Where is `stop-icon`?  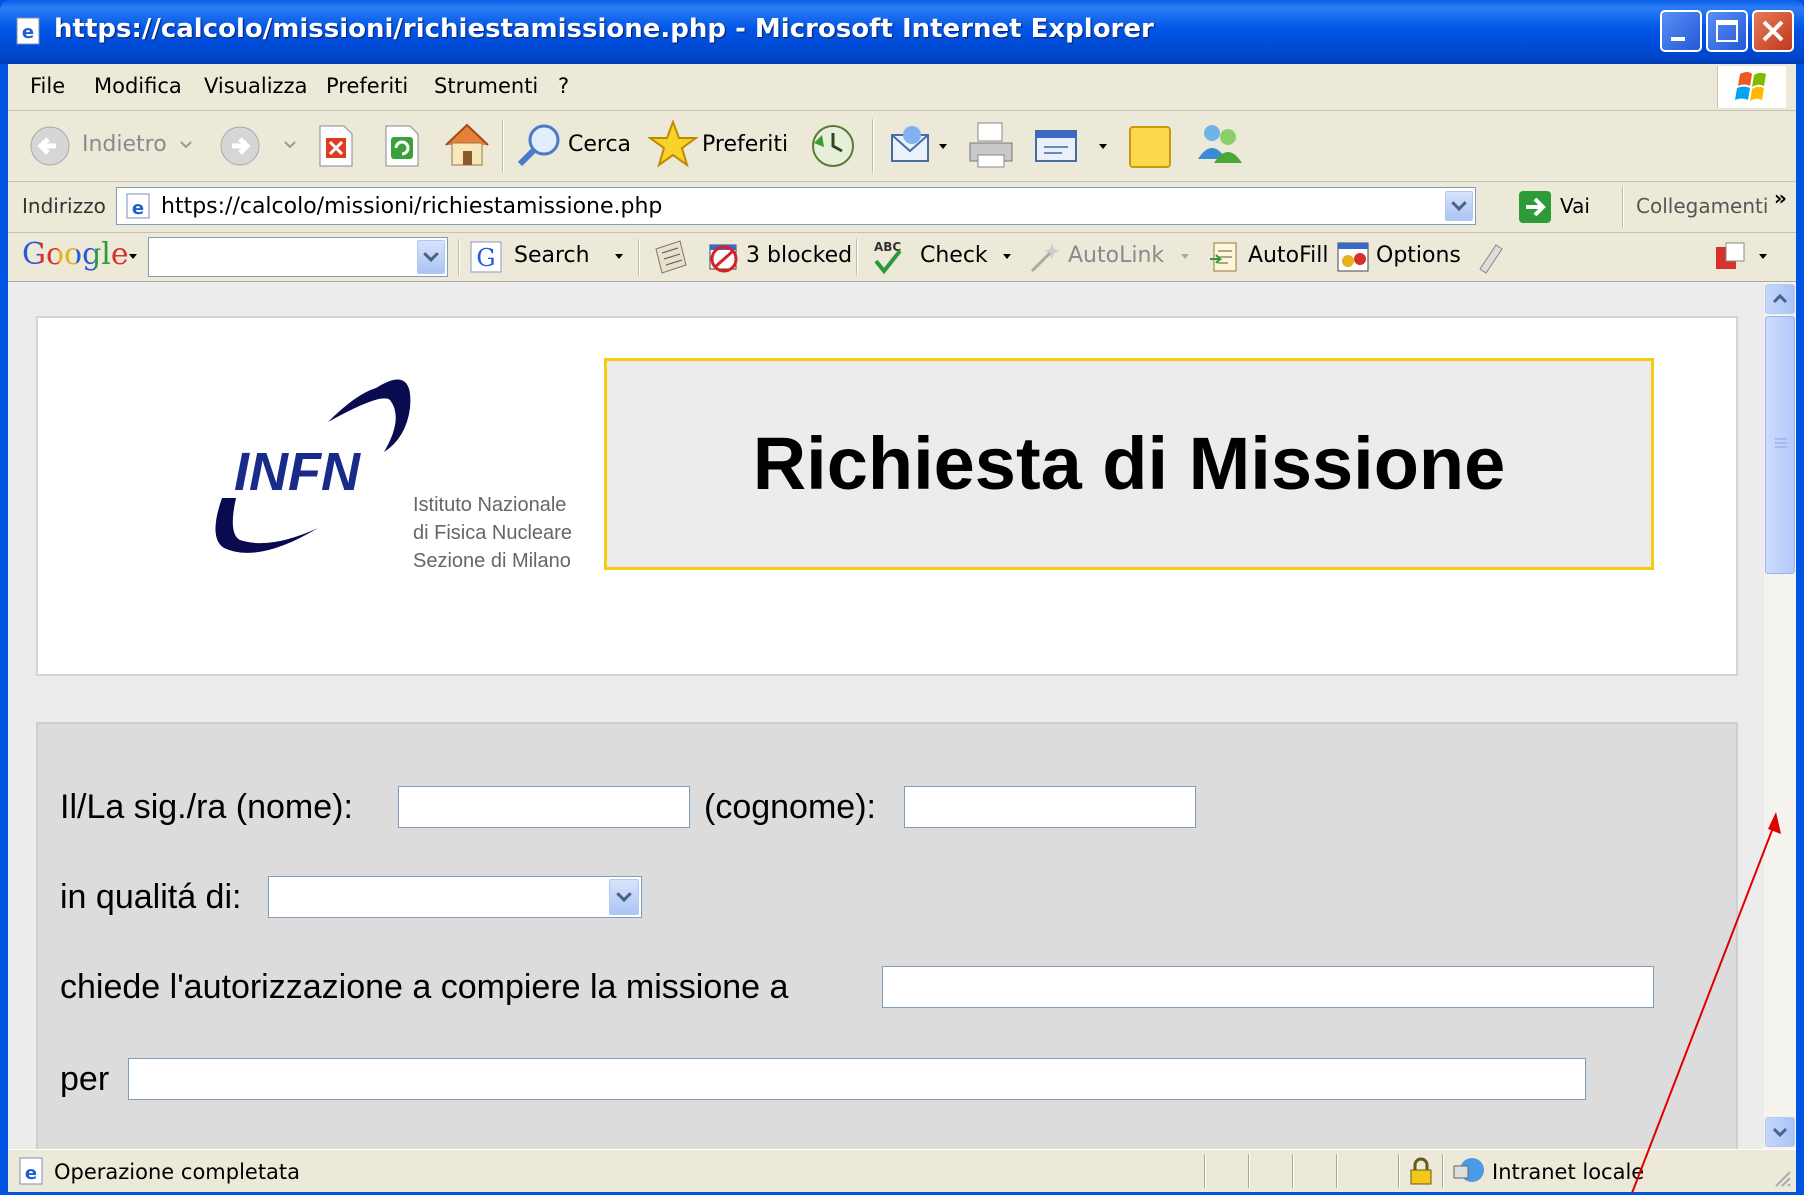
stop-icon is located at coordinates (336, 146).